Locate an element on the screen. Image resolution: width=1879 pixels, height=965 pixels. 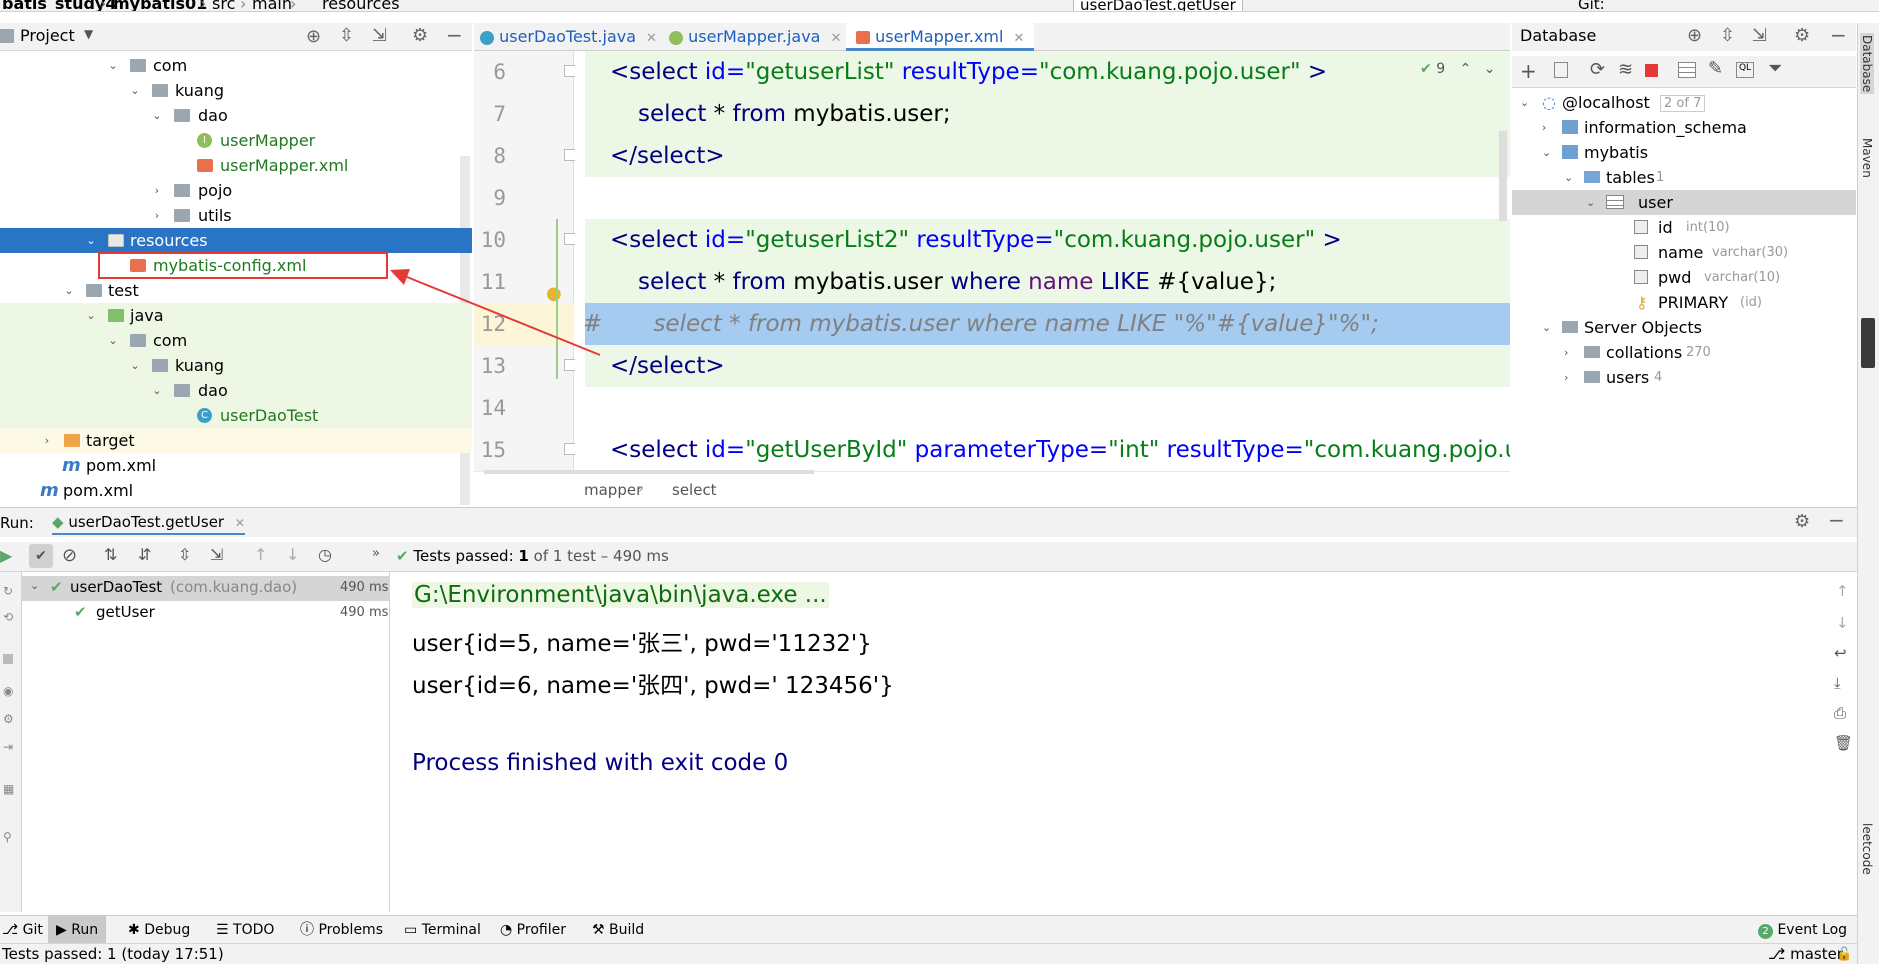
tree-item-mybatis-config: mybatis-config.xml is located at coordinates (236, 265).